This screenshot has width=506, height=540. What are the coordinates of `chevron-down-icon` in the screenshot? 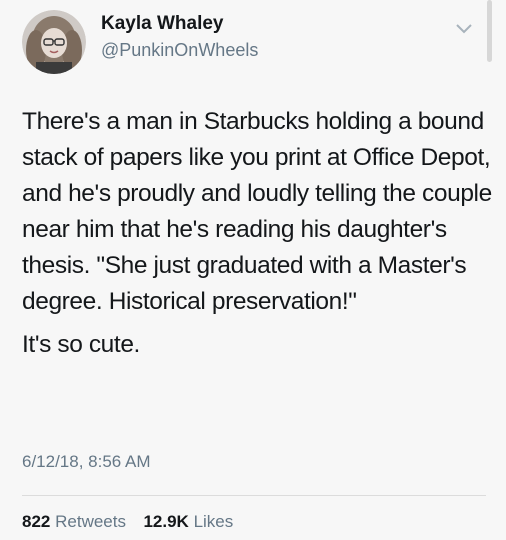 It's located at (464, 28).